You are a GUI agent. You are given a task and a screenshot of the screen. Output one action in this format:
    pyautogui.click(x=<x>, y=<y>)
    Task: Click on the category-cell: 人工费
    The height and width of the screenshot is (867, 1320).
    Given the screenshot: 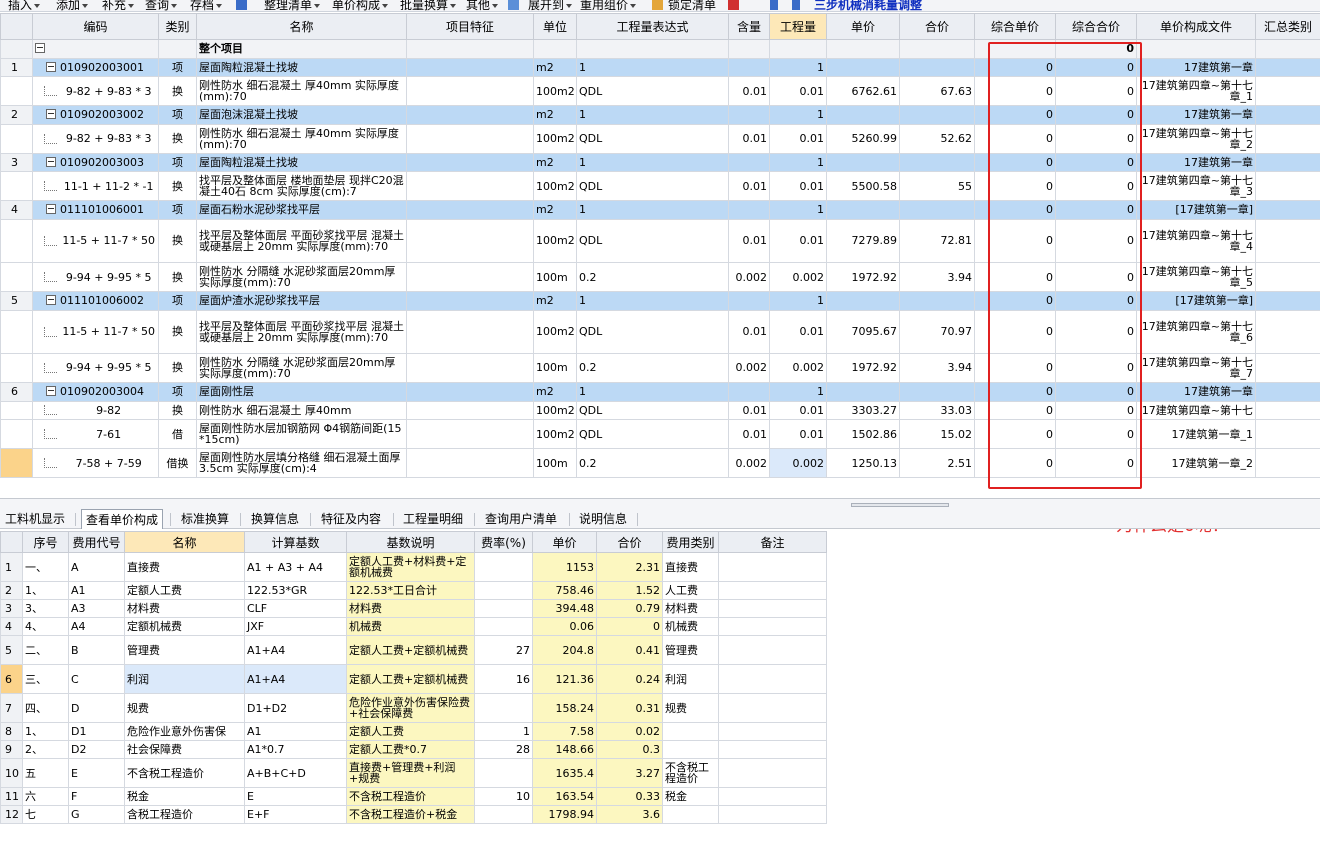 What is the action you would take?
    pyautogui.click(x=690, y=590)
    